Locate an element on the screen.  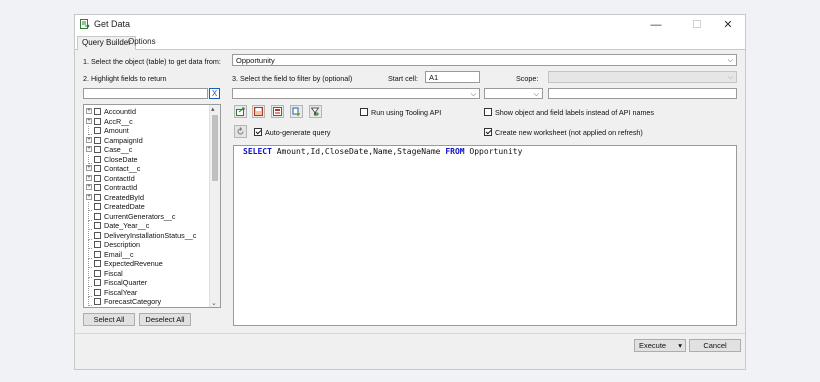
export-button is located at coordinates (240, 111).